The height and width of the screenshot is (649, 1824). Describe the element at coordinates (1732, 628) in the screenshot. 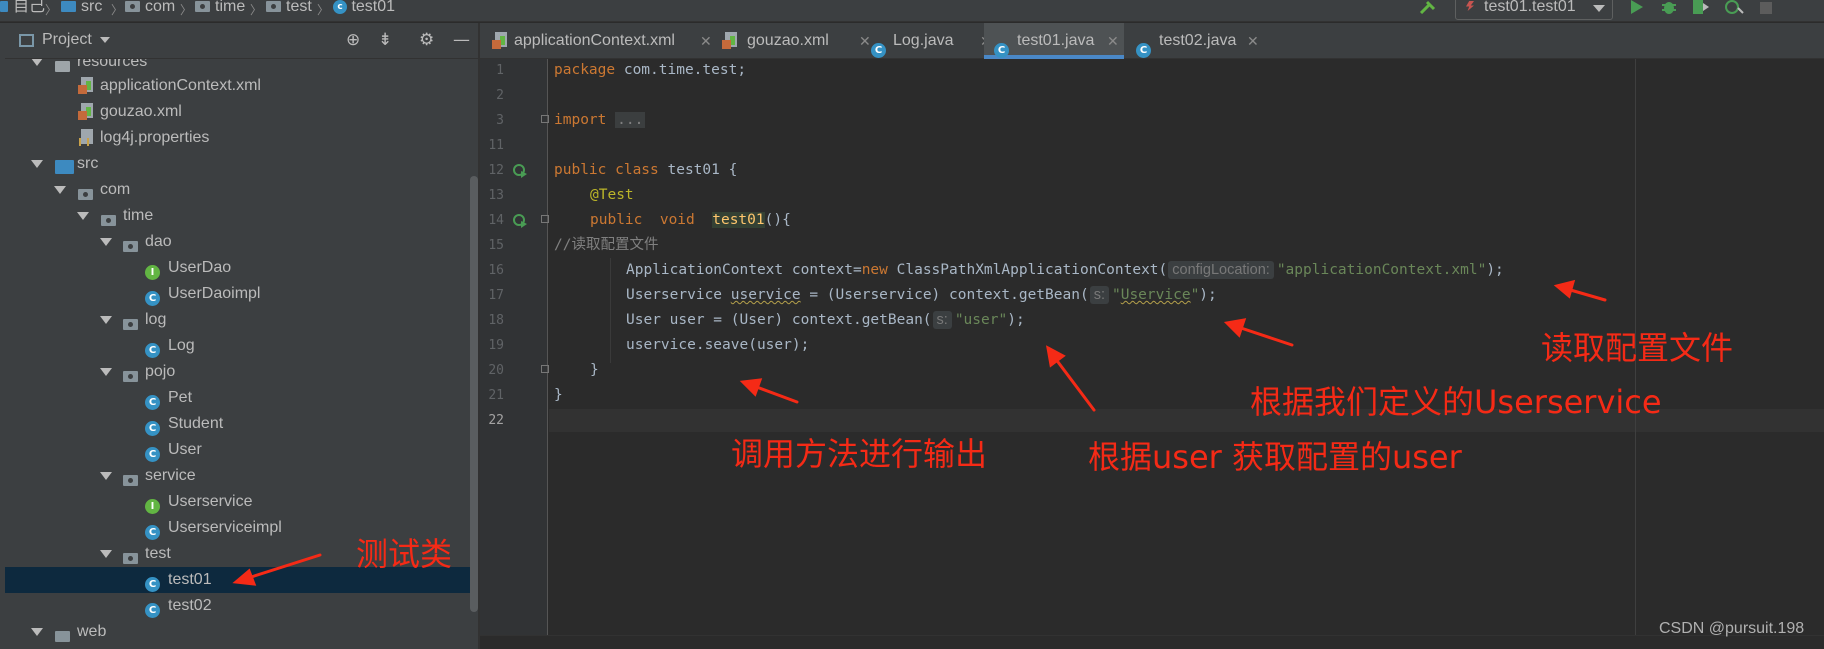

I see `watermark: CSDN @pursuit.198` at that location.